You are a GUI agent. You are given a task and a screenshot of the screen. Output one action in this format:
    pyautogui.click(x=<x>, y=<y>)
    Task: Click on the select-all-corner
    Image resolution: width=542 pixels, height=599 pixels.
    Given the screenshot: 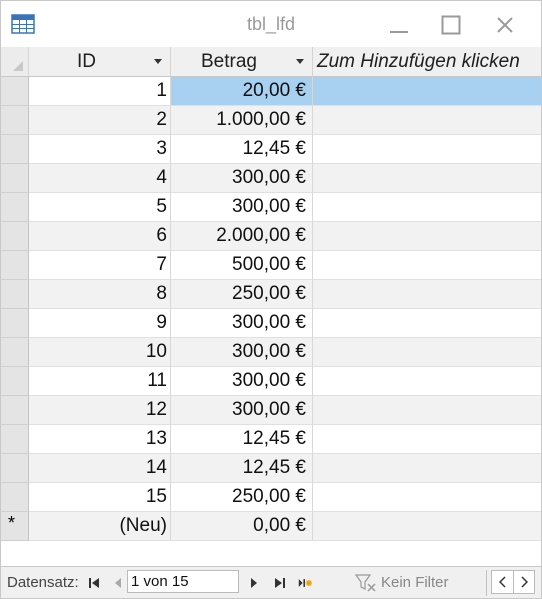 What is the action you would take?
    pyautogui.click(x=15, y=62)
    